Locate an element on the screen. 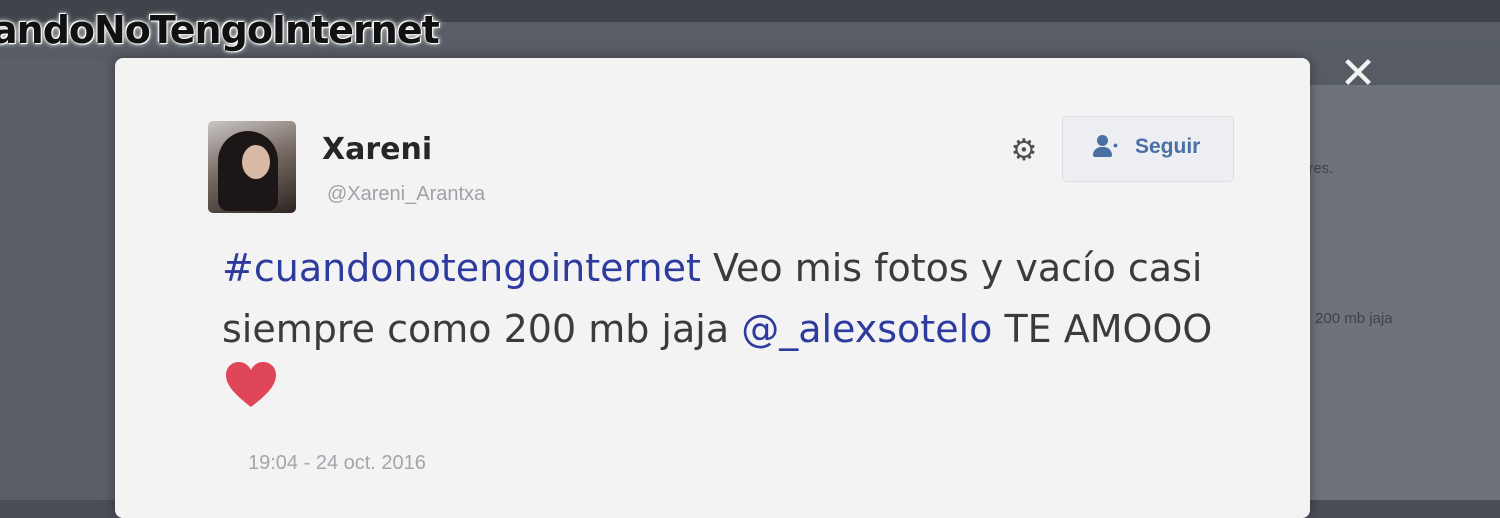 Image resolution: width=1500 pixels, height=518 pixels. follow-button: • Seguir is located at coordinates (1148, 149).